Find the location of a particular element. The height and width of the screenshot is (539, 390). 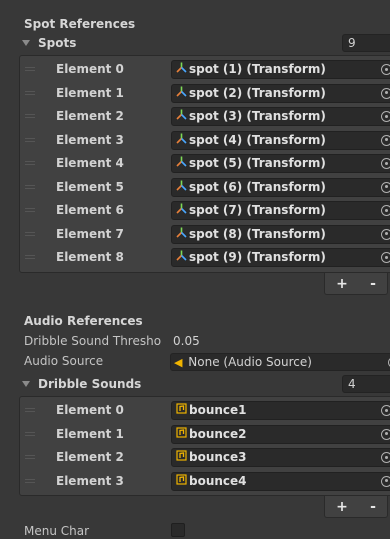

object-reference-field: spot (9) (Transform) is located at coordinates (280, 257).